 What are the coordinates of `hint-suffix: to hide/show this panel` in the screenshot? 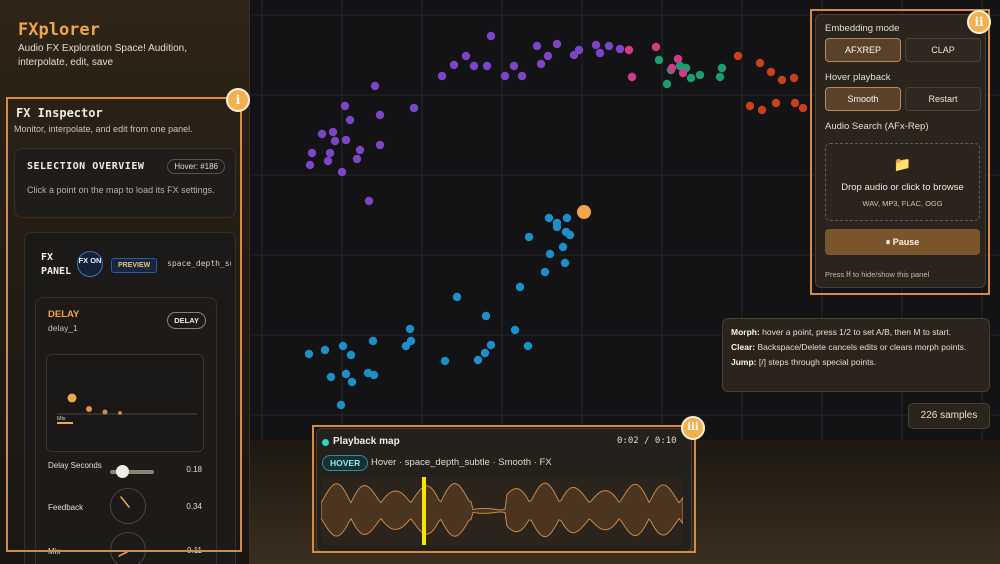 It's located at (890, 274).